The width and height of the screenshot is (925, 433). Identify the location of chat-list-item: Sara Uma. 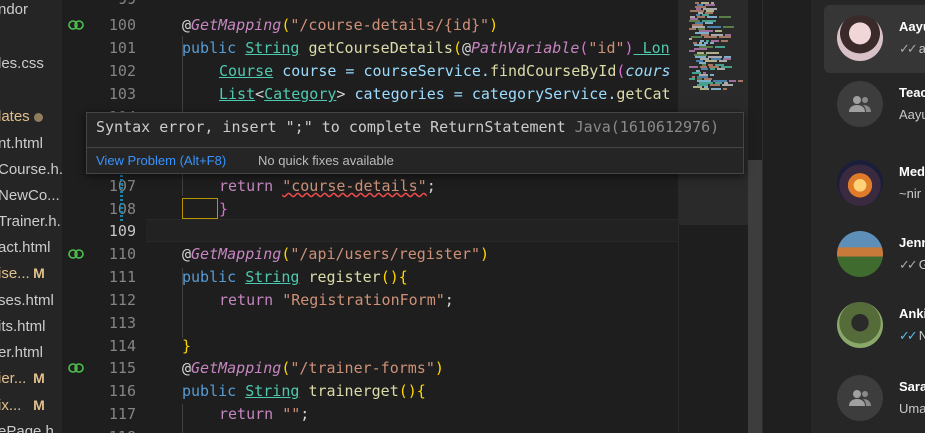
(874, 399).